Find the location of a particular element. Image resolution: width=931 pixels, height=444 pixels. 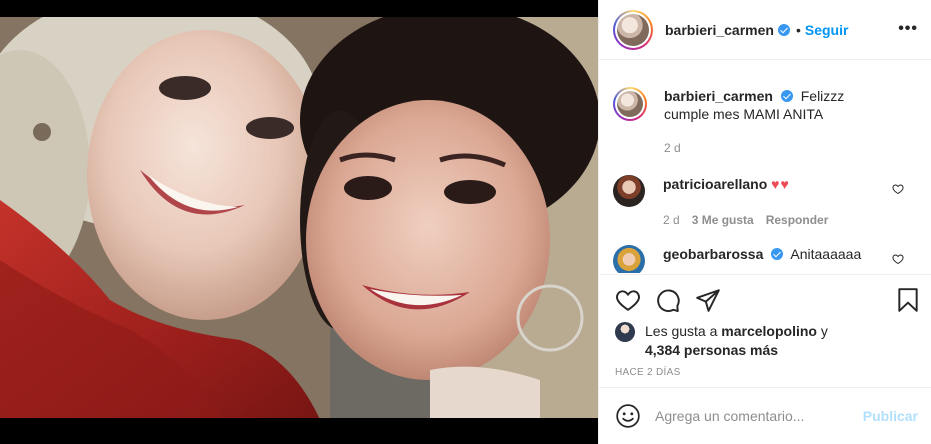

heart-icon is located at coordinates (628, 300).